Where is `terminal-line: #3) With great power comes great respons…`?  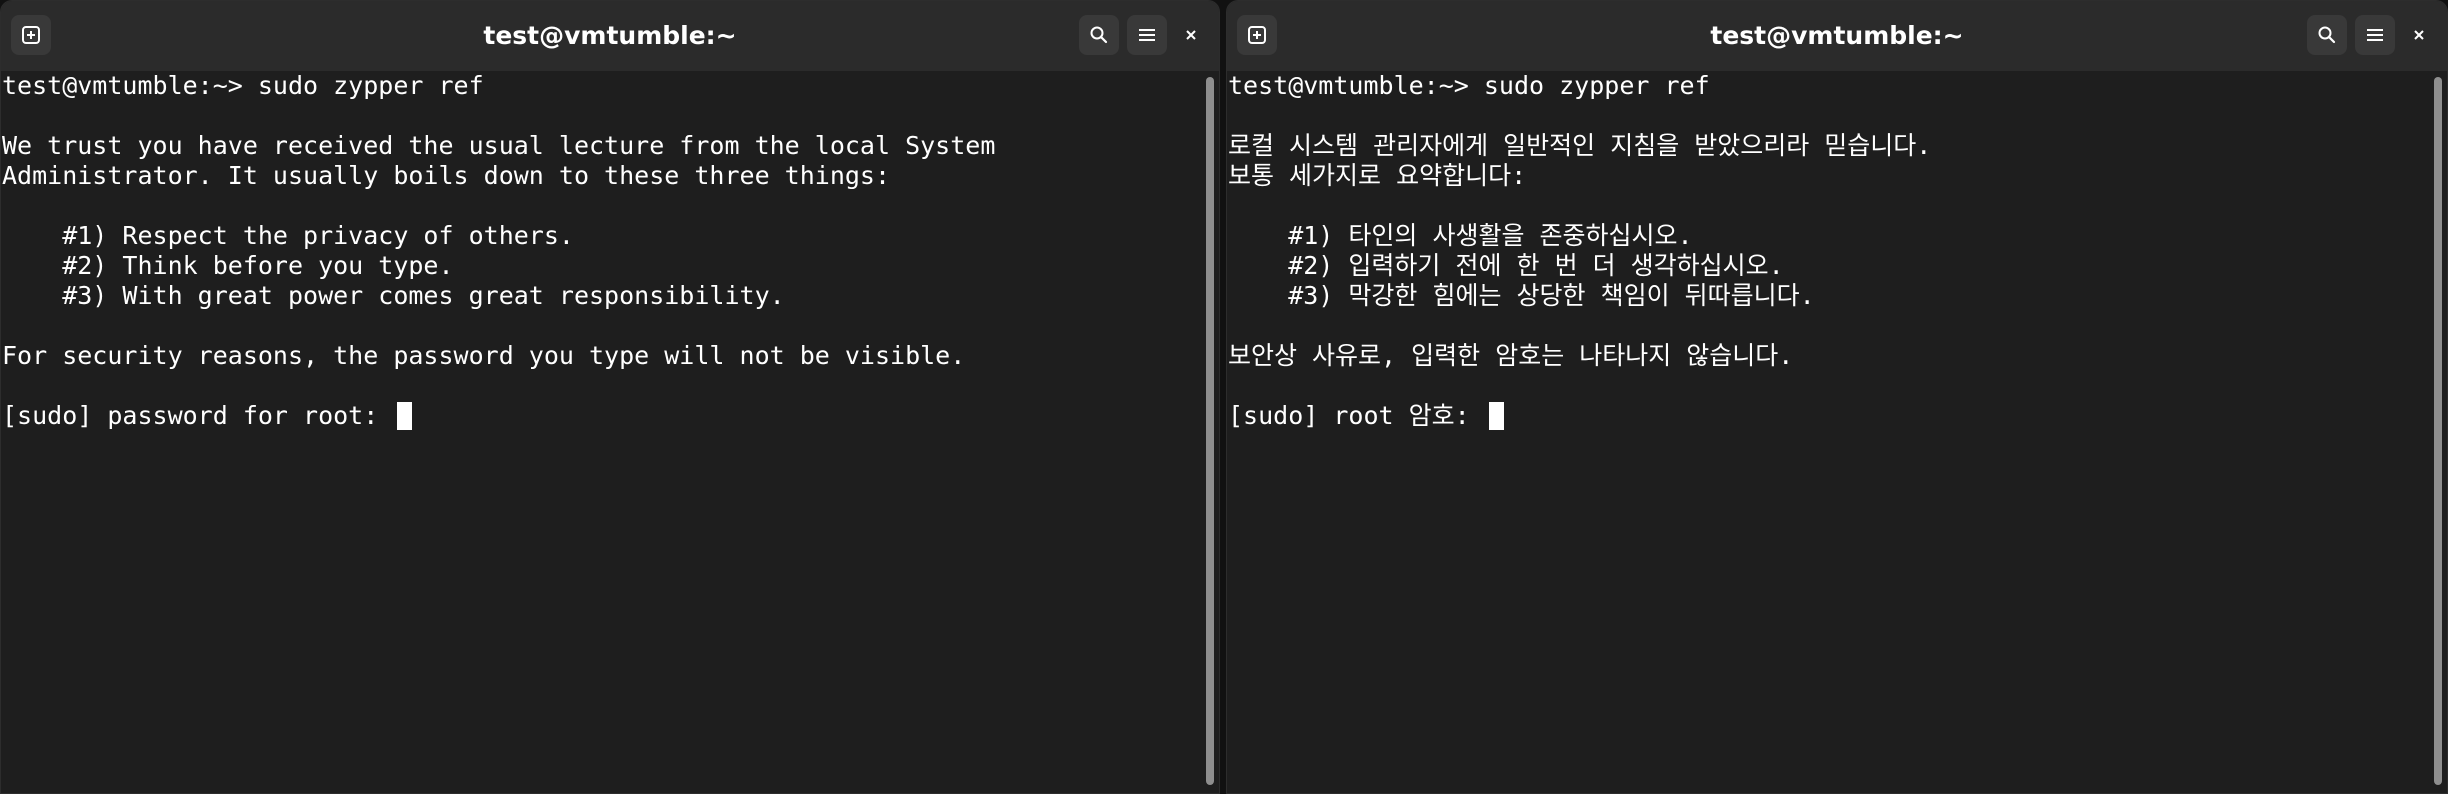 terminal-line: #3) With great power comes great respons… is located at coordinates (393, 295).